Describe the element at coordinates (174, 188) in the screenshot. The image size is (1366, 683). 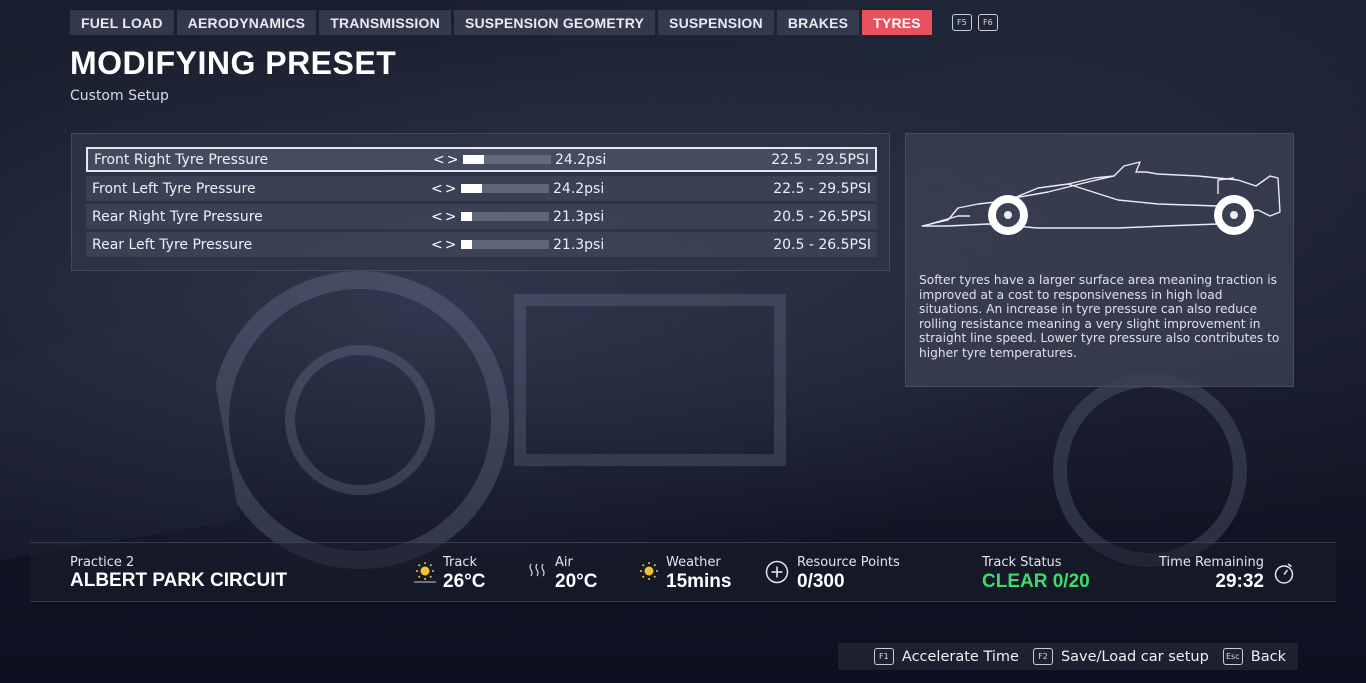
I see `setting-label: Front Left Tyre Pressure` at that location.